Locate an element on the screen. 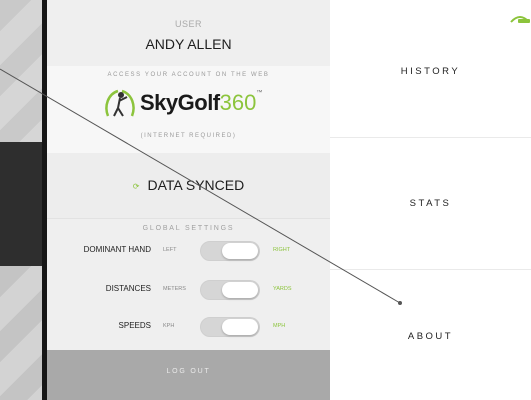 Image resolution: width=531 pixels, height=400 pixels. sync-status: ⟳ DATA SYNCED is located at coordinates (188, 185).